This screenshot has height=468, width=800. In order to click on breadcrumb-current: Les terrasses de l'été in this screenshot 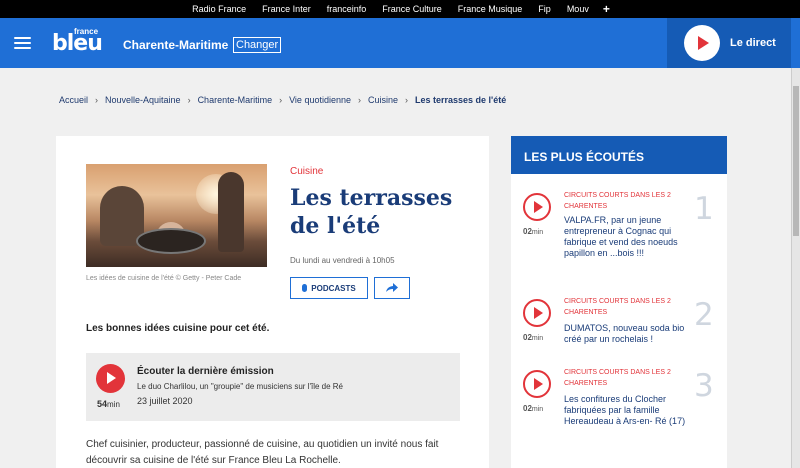, I will do `click(461, 100)`.